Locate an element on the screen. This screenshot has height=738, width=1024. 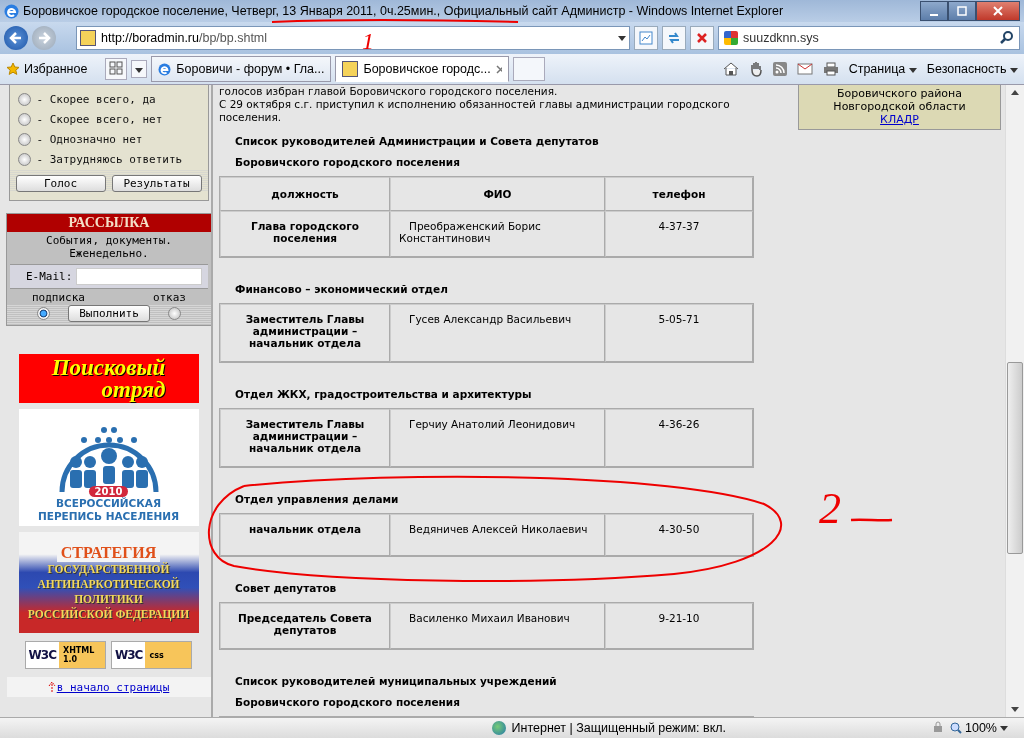
command-menu: Страница is located at coordinates (882, 69).